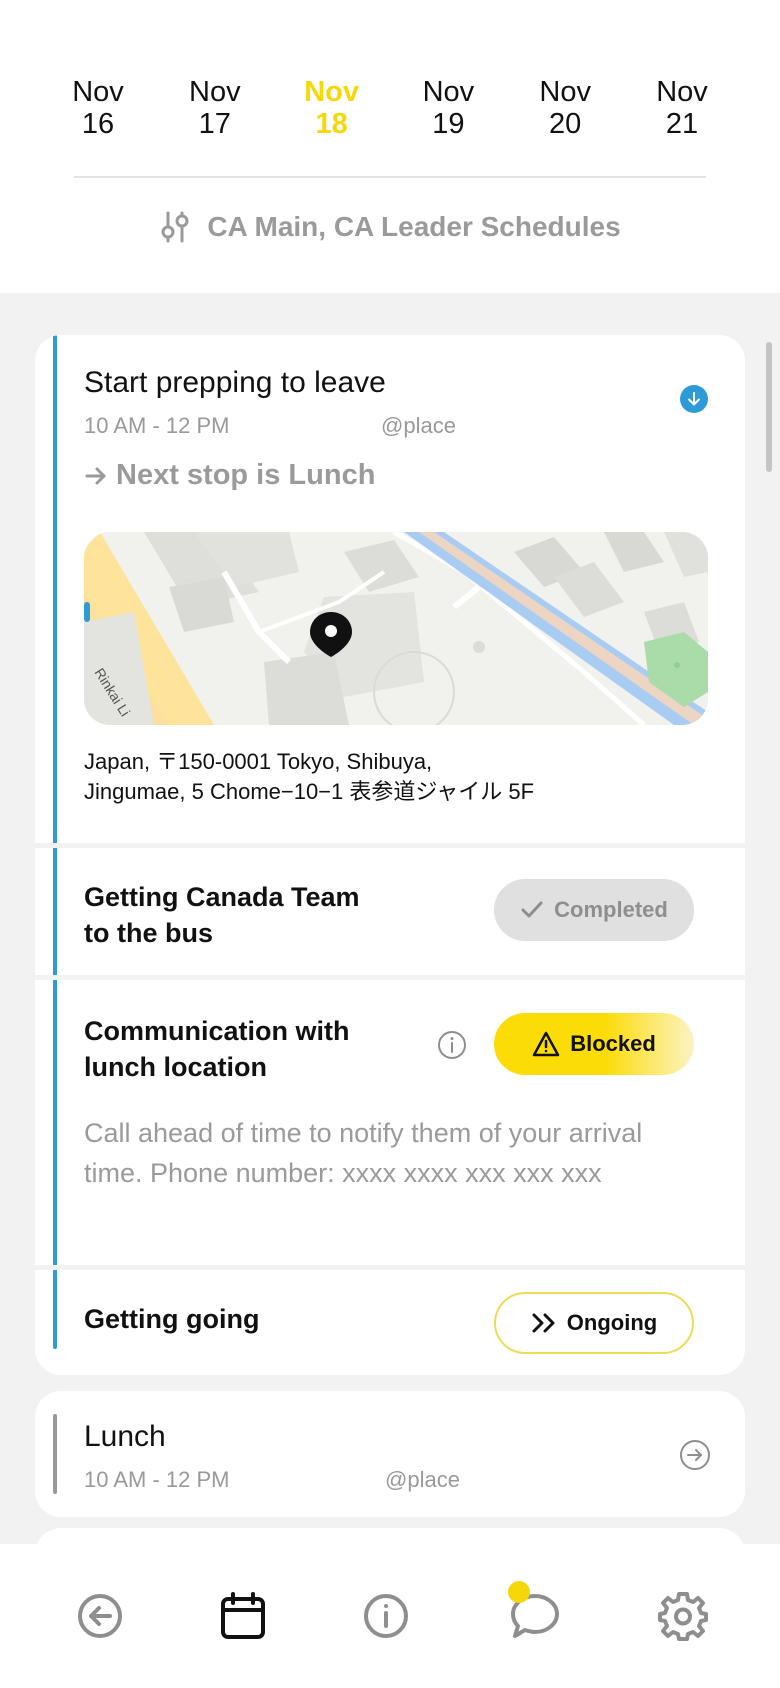 This screenshot has width=780, height=1688. What do you see at coordinates (309, 791) in the screenshot?
I see `address-line-2: Jingumae, 5 Chome−10−1 表参道ジャイル 5F` at bounding box center [309, 791].